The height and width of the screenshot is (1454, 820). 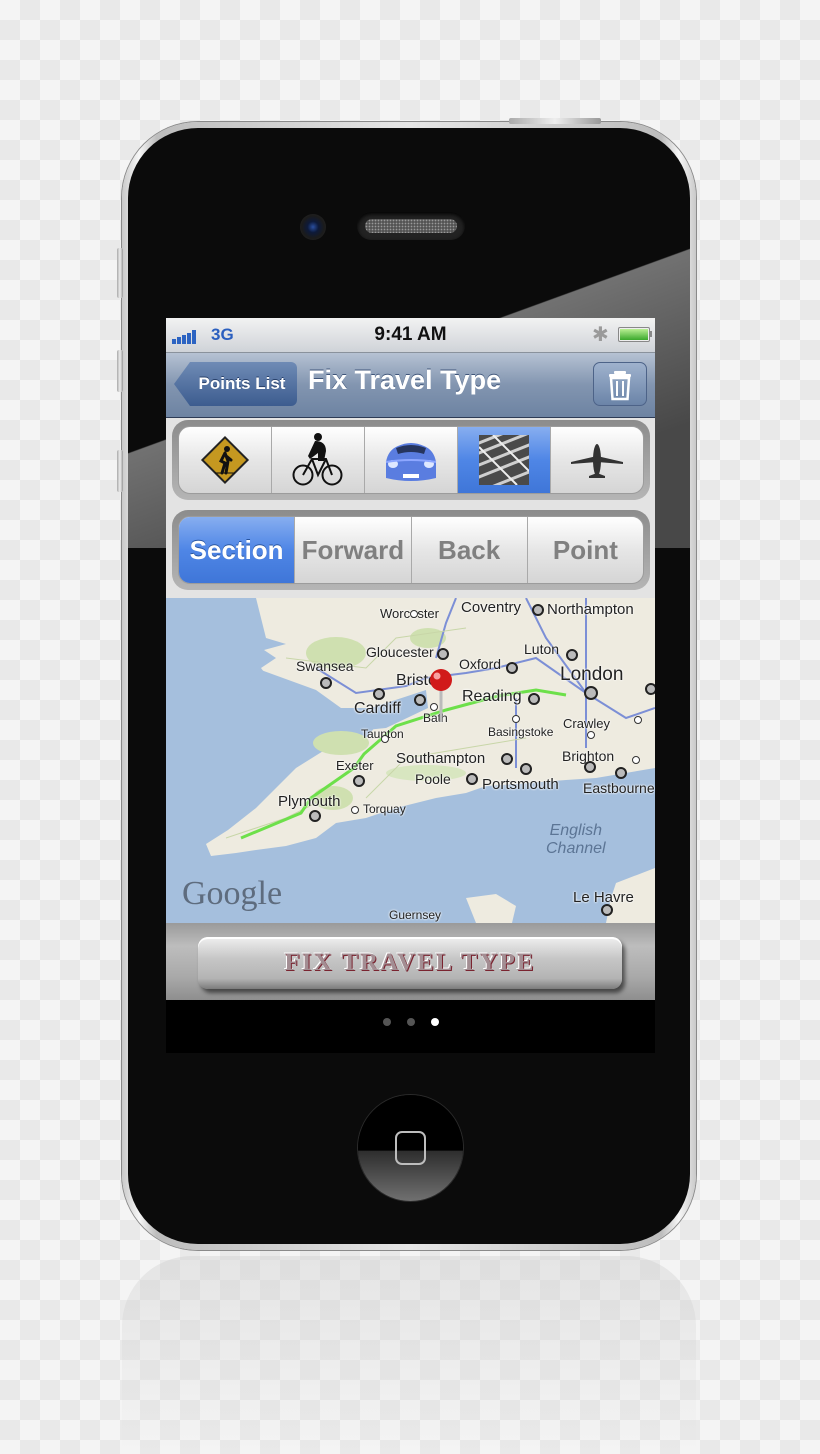 I want to click on back-button-points-list: Points List, so click(x=235, y=384).